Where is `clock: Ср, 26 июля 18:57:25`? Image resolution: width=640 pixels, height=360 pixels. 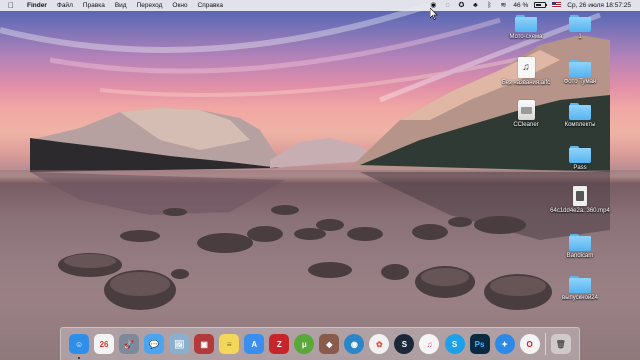 clock: Ср, 26 июля 18:57:25 is located at coordinates (599, 5).